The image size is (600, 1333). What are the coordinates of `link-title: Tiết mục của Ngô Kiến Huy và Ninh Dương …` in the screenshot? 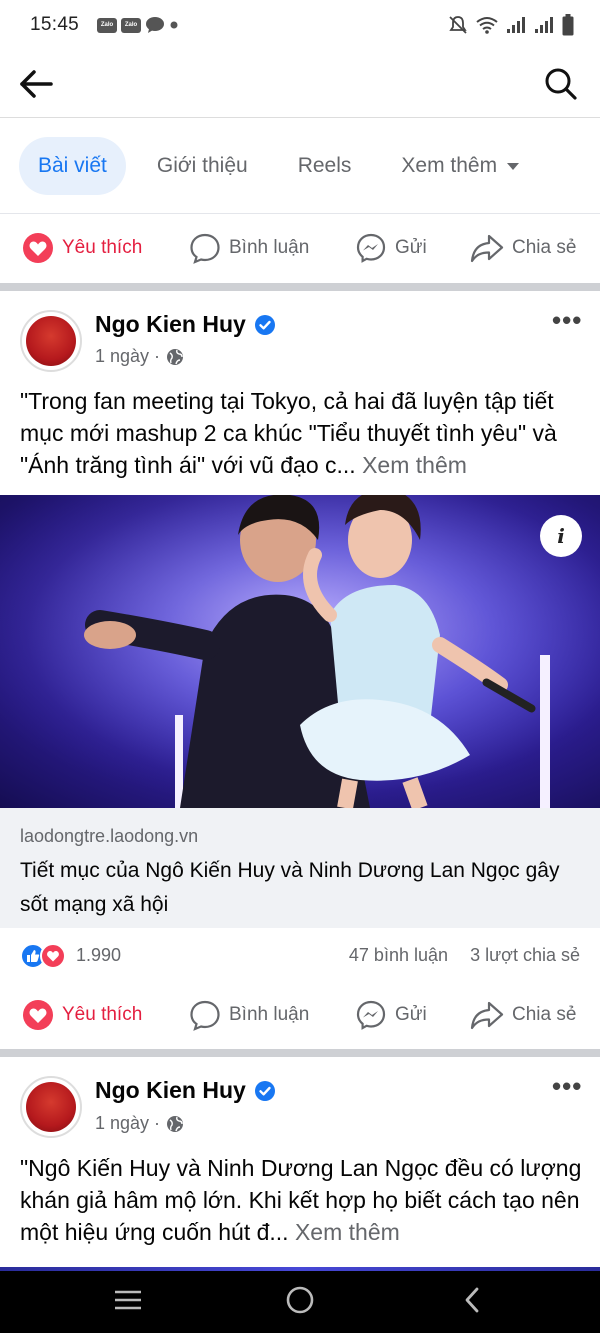 It's located at (290, 887).